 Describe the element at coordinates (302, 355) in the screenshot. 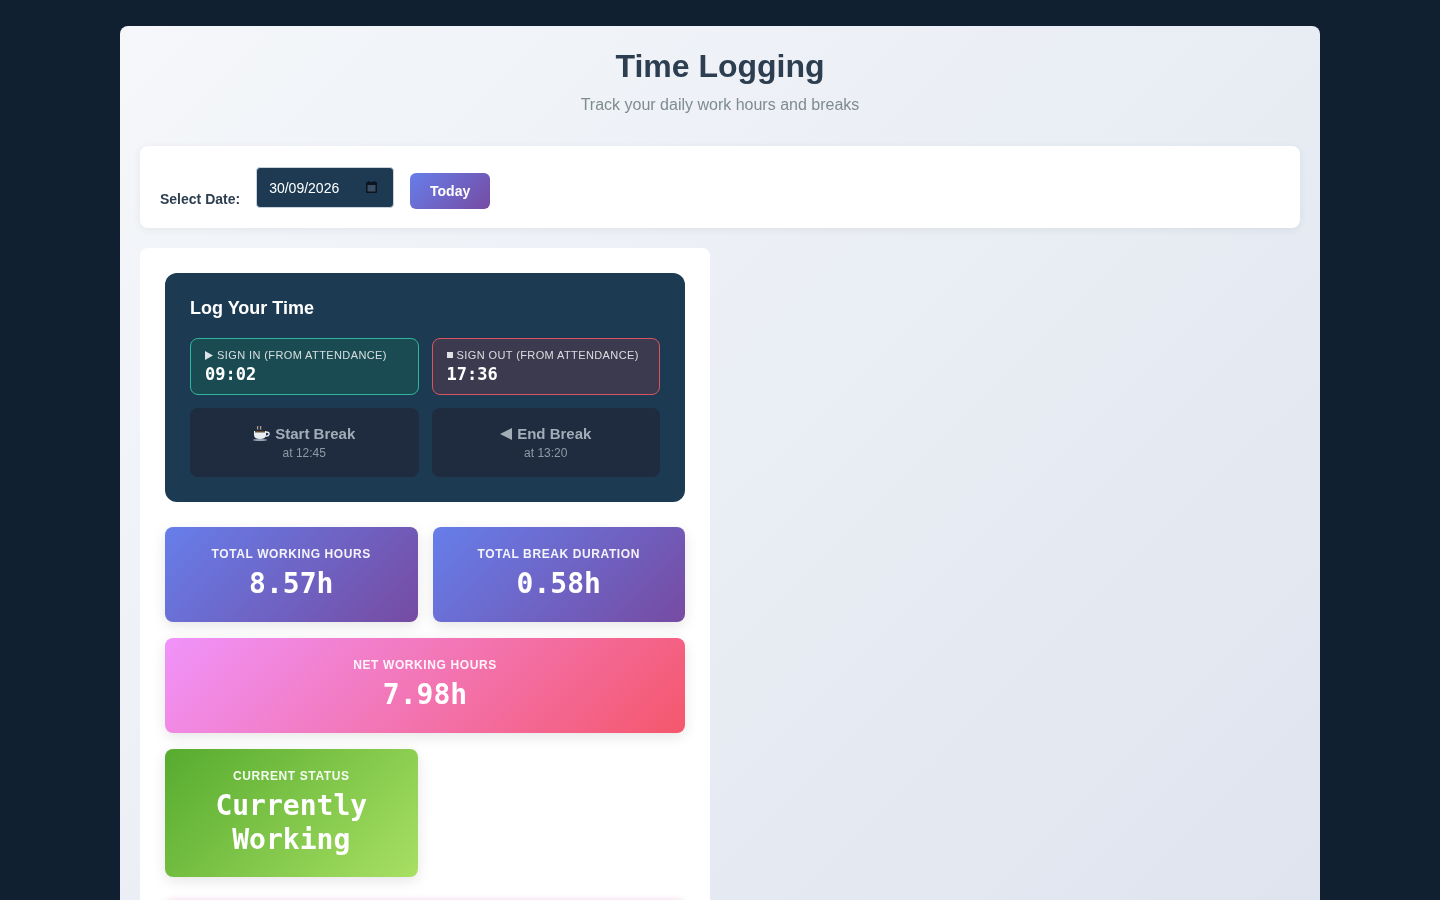

I see `sign-in-label: SIGN IN (FROM ATTENDANCE)` at that location.